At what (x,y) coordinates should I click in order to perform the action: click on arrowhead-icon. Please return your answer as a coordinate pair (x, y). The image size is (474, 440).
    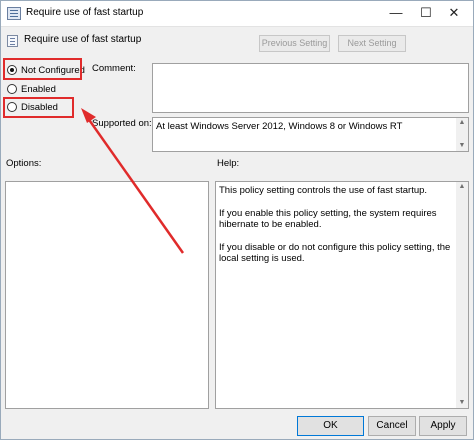
    Looking at the image, I should click on (88, 115).